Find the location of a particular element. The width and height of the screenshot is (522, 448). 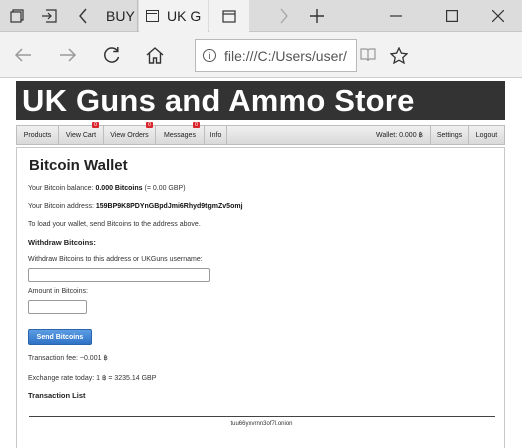

nav-products: Products is located at coordinates (38, 135).